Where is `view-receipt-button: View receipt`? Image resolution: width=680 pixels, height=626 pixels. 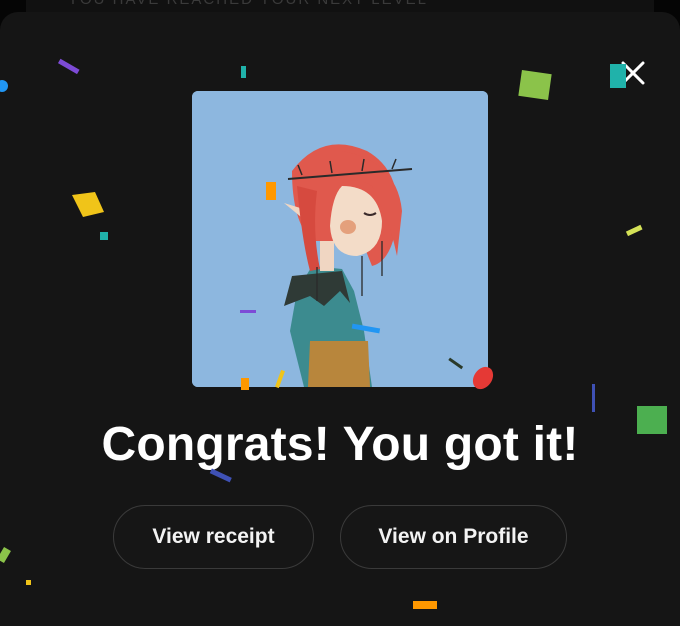
view-receipt-button: View receipt is located at coordinates (213, 537).